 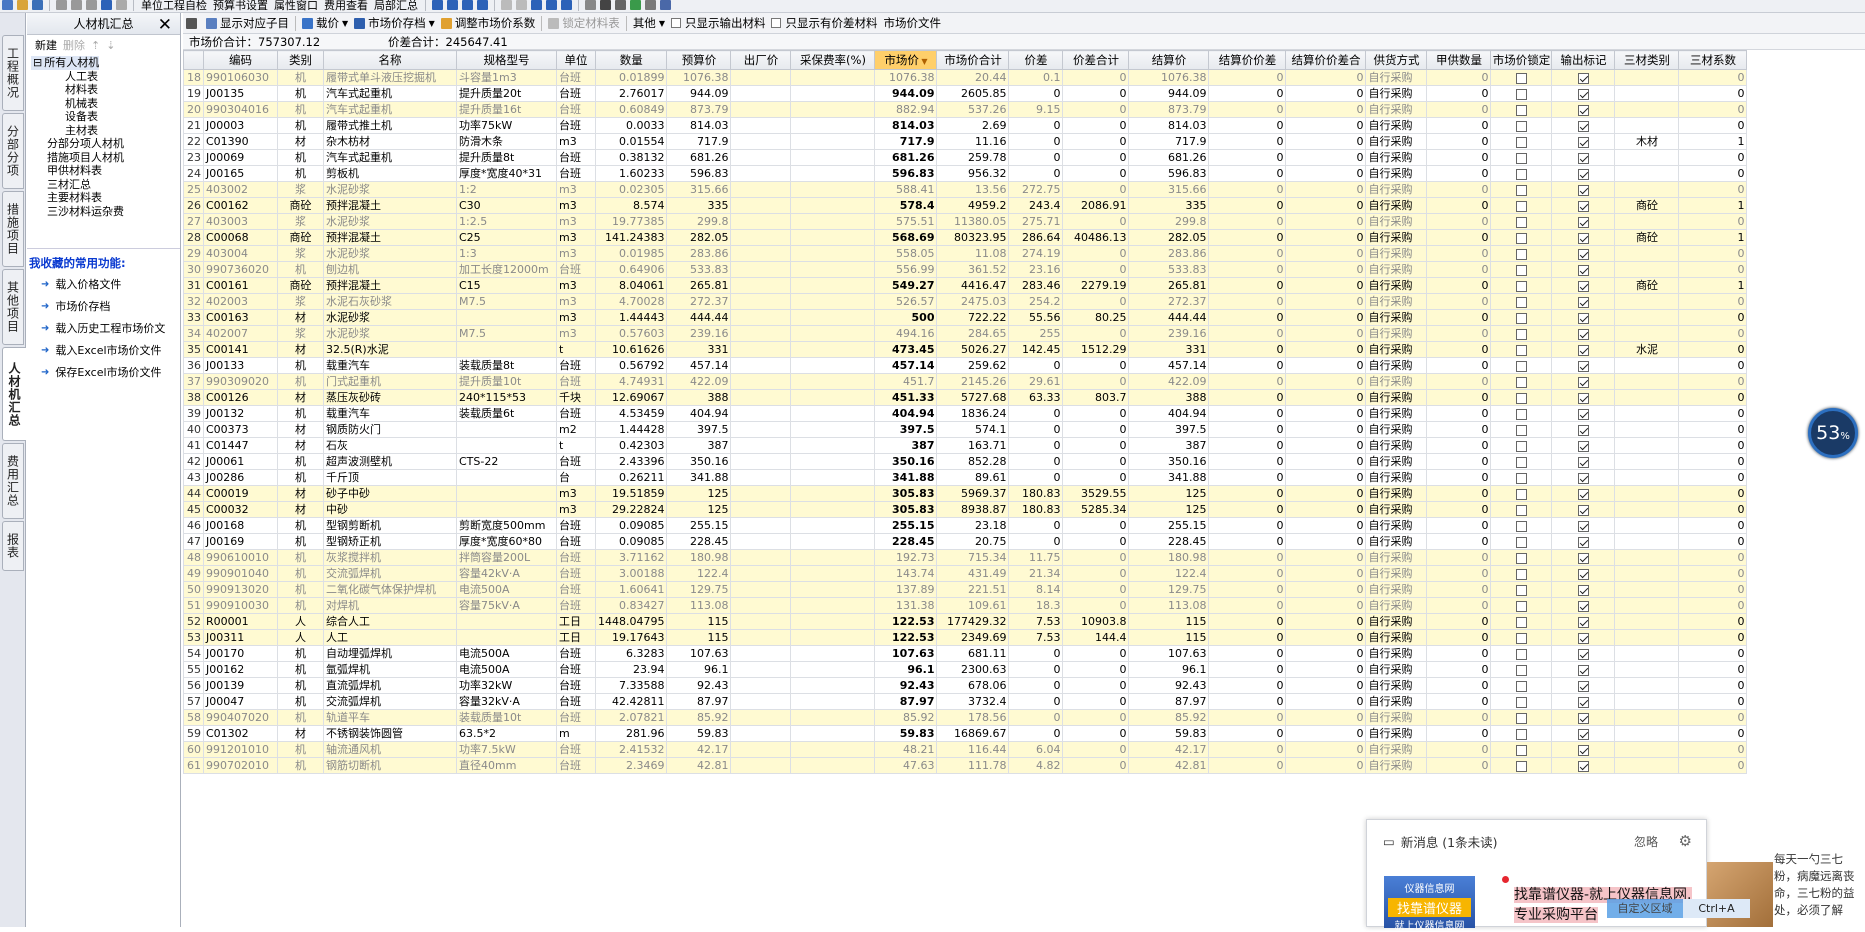 What do you see at coordinates (300, 637) in the screenshot?
I see `cell-cat: 人` at bounding box center [300, 637].